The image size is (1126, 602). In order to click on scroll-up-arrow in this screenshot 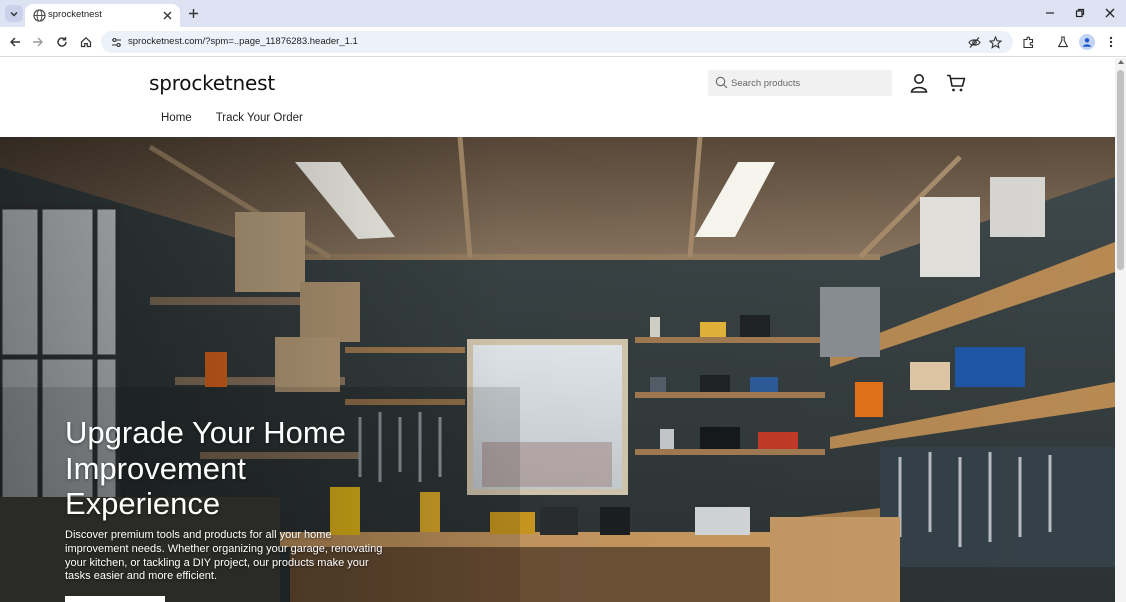, I will do `click(1121, 62)`.